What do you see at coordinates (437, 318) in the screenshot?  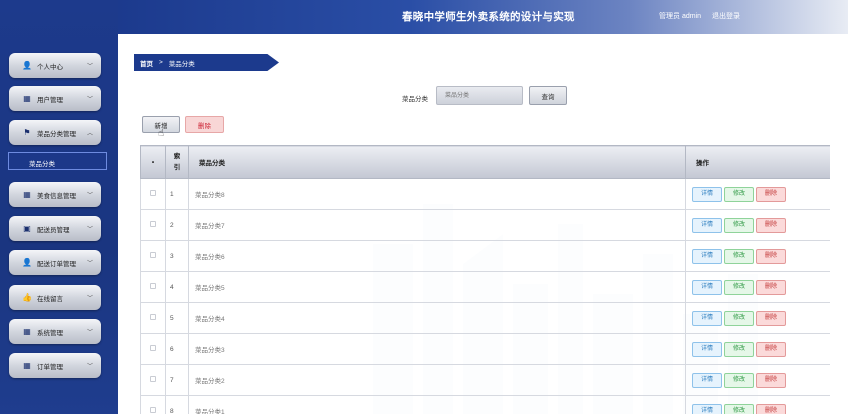 I see `row-category: 菜品分类4` at bounding box center [437, 318].